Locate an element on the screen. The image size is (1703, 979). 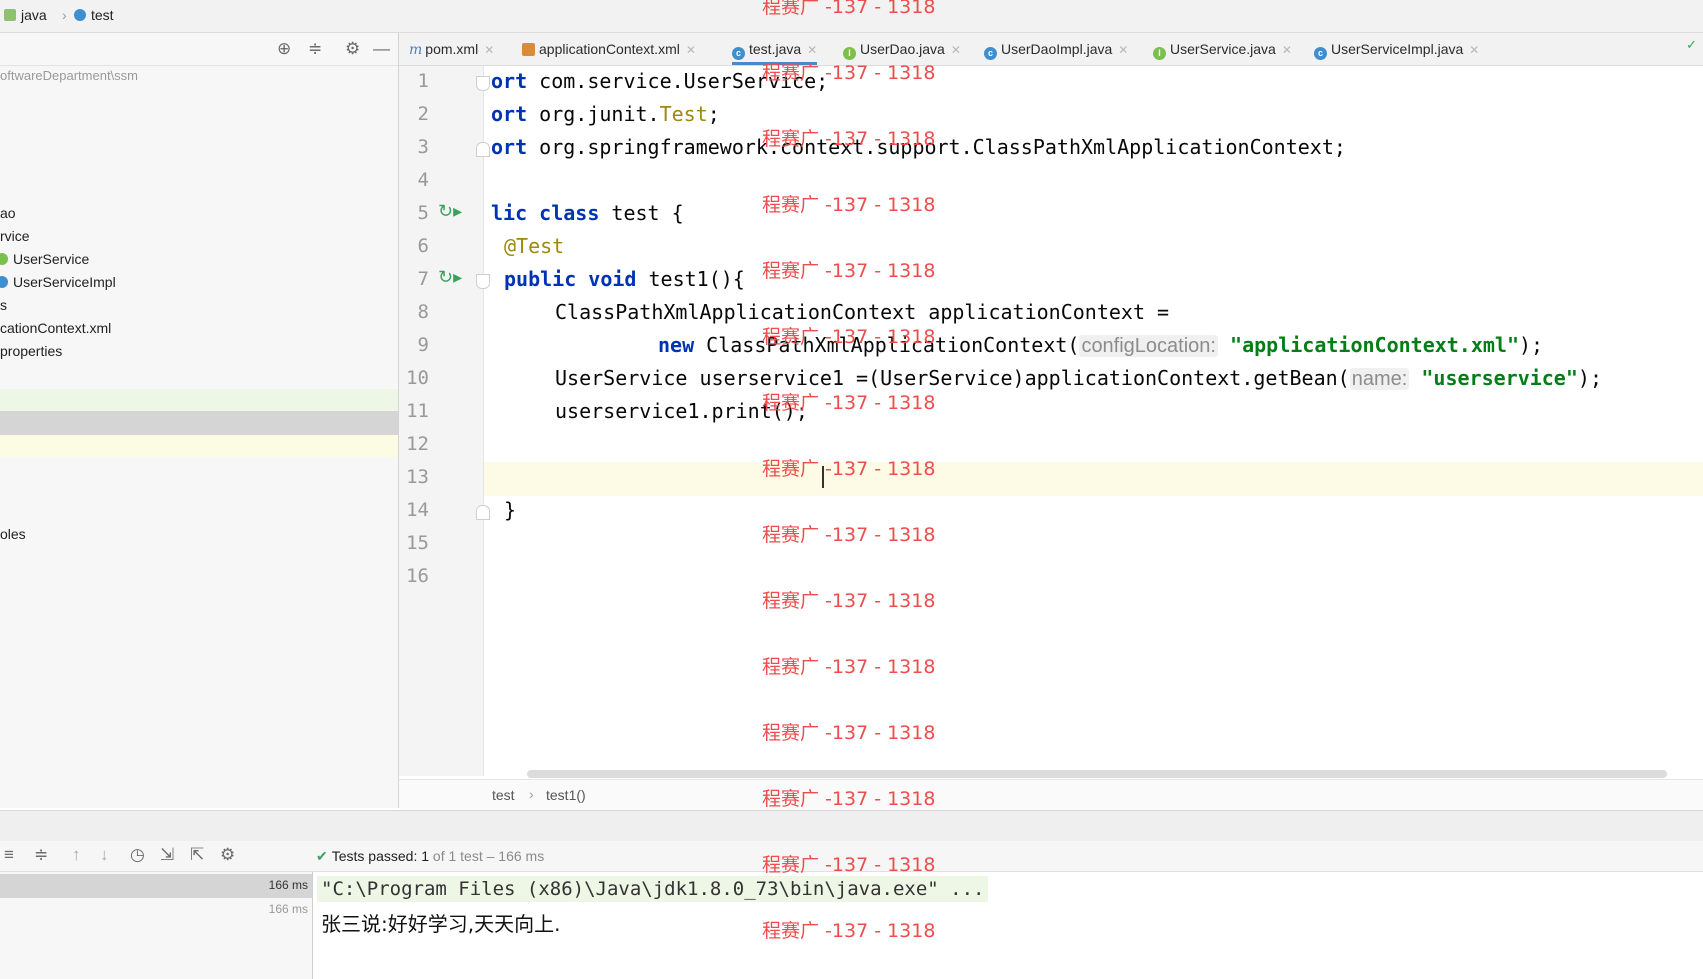
editor-breadcrumb: test › test1() is located at coordinates (1051, 794).